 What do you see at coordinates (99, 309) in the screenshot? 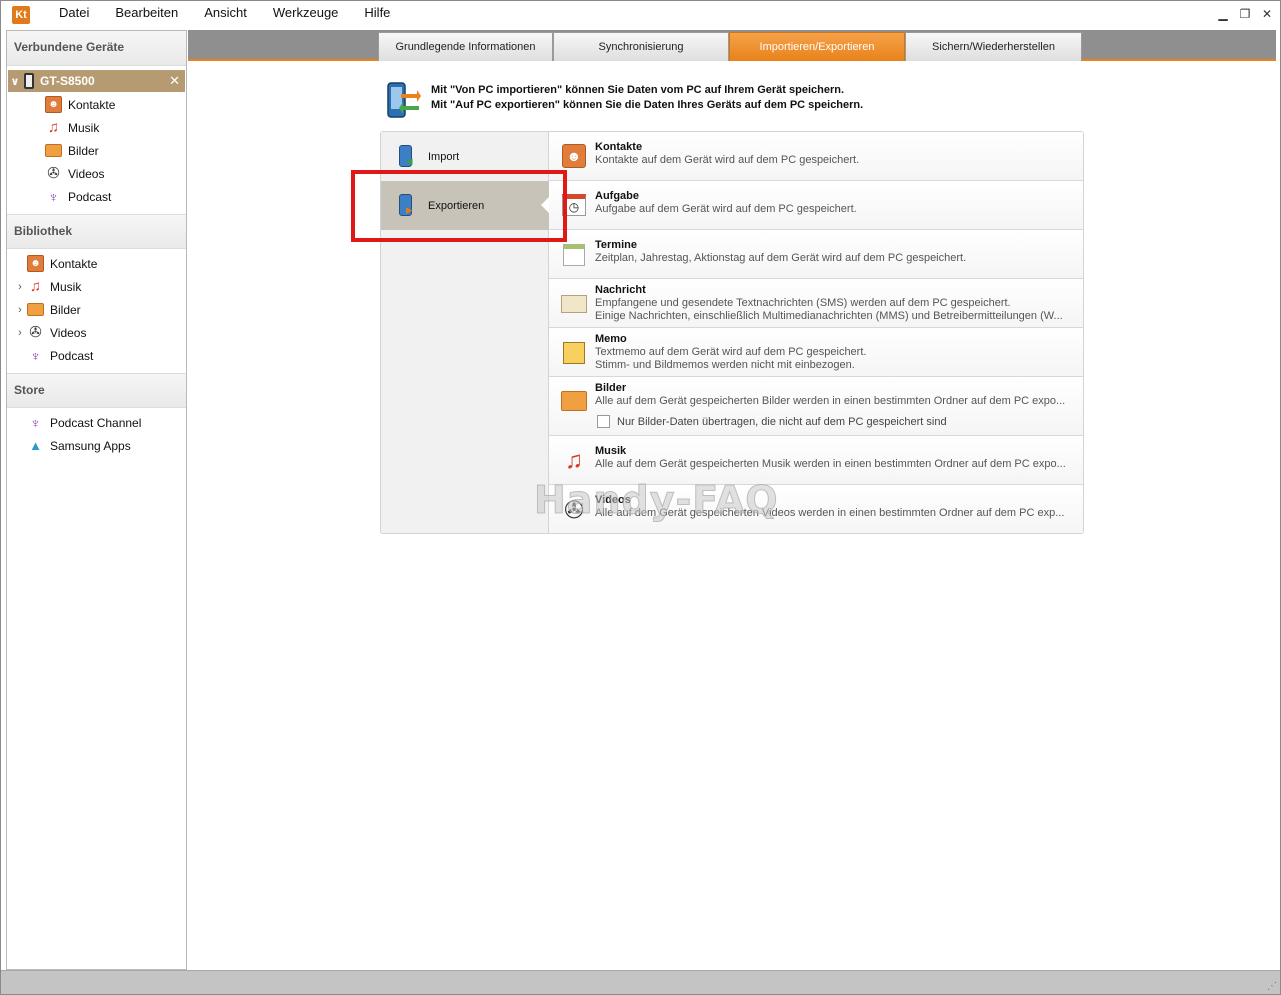
I see `library-item-bilder: › Bilder` at bounding box center [99, 309].